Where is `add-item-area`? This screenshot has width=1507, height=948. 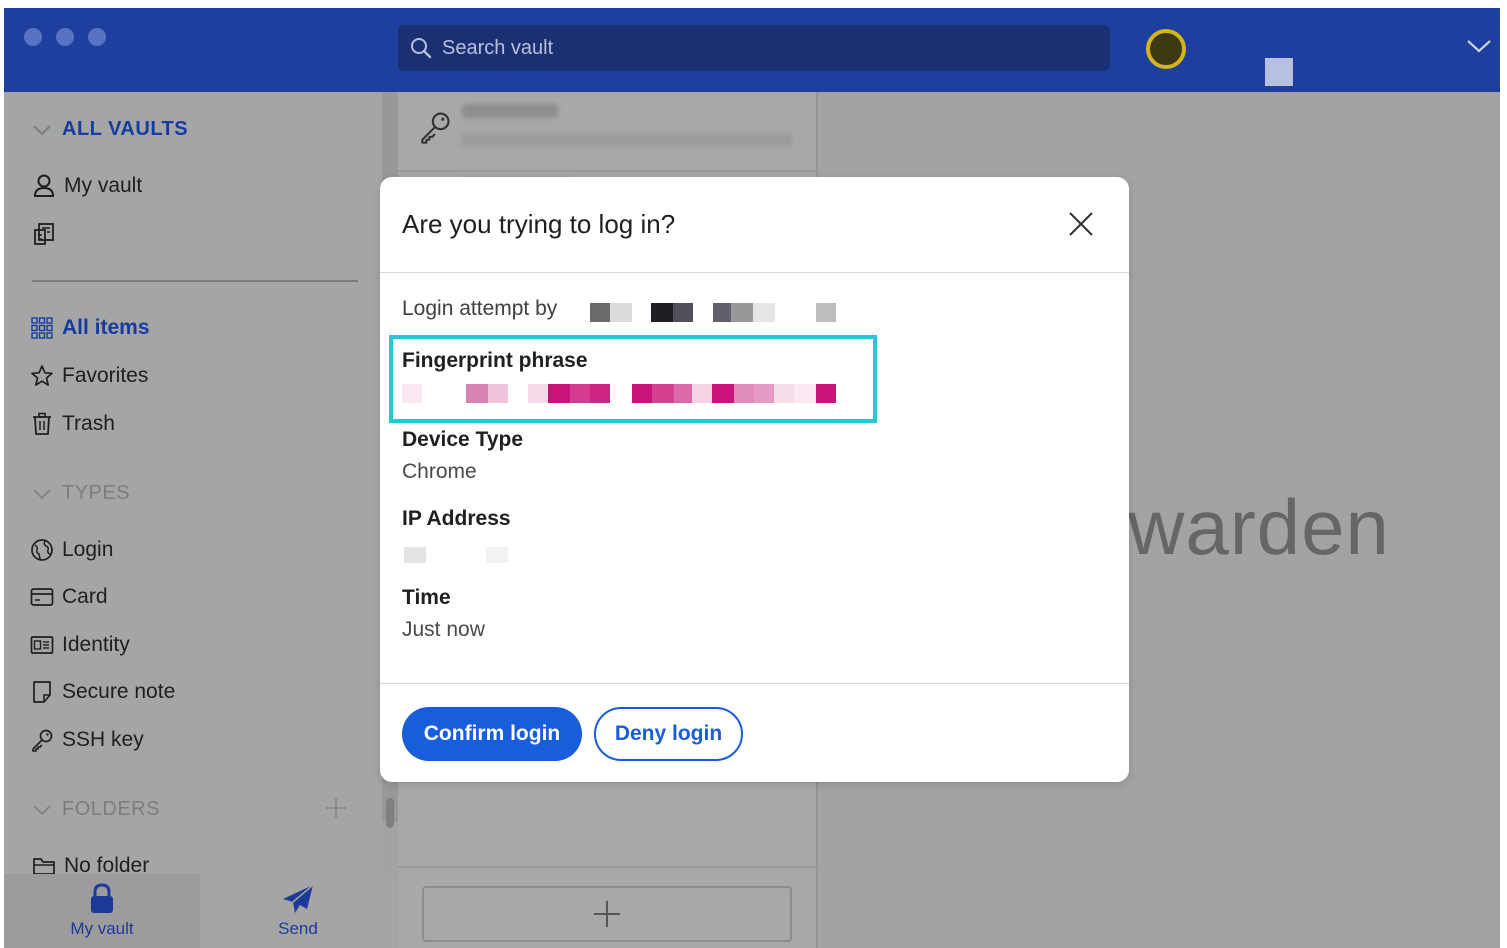
add-item-area is located at coordinates (608, 907).